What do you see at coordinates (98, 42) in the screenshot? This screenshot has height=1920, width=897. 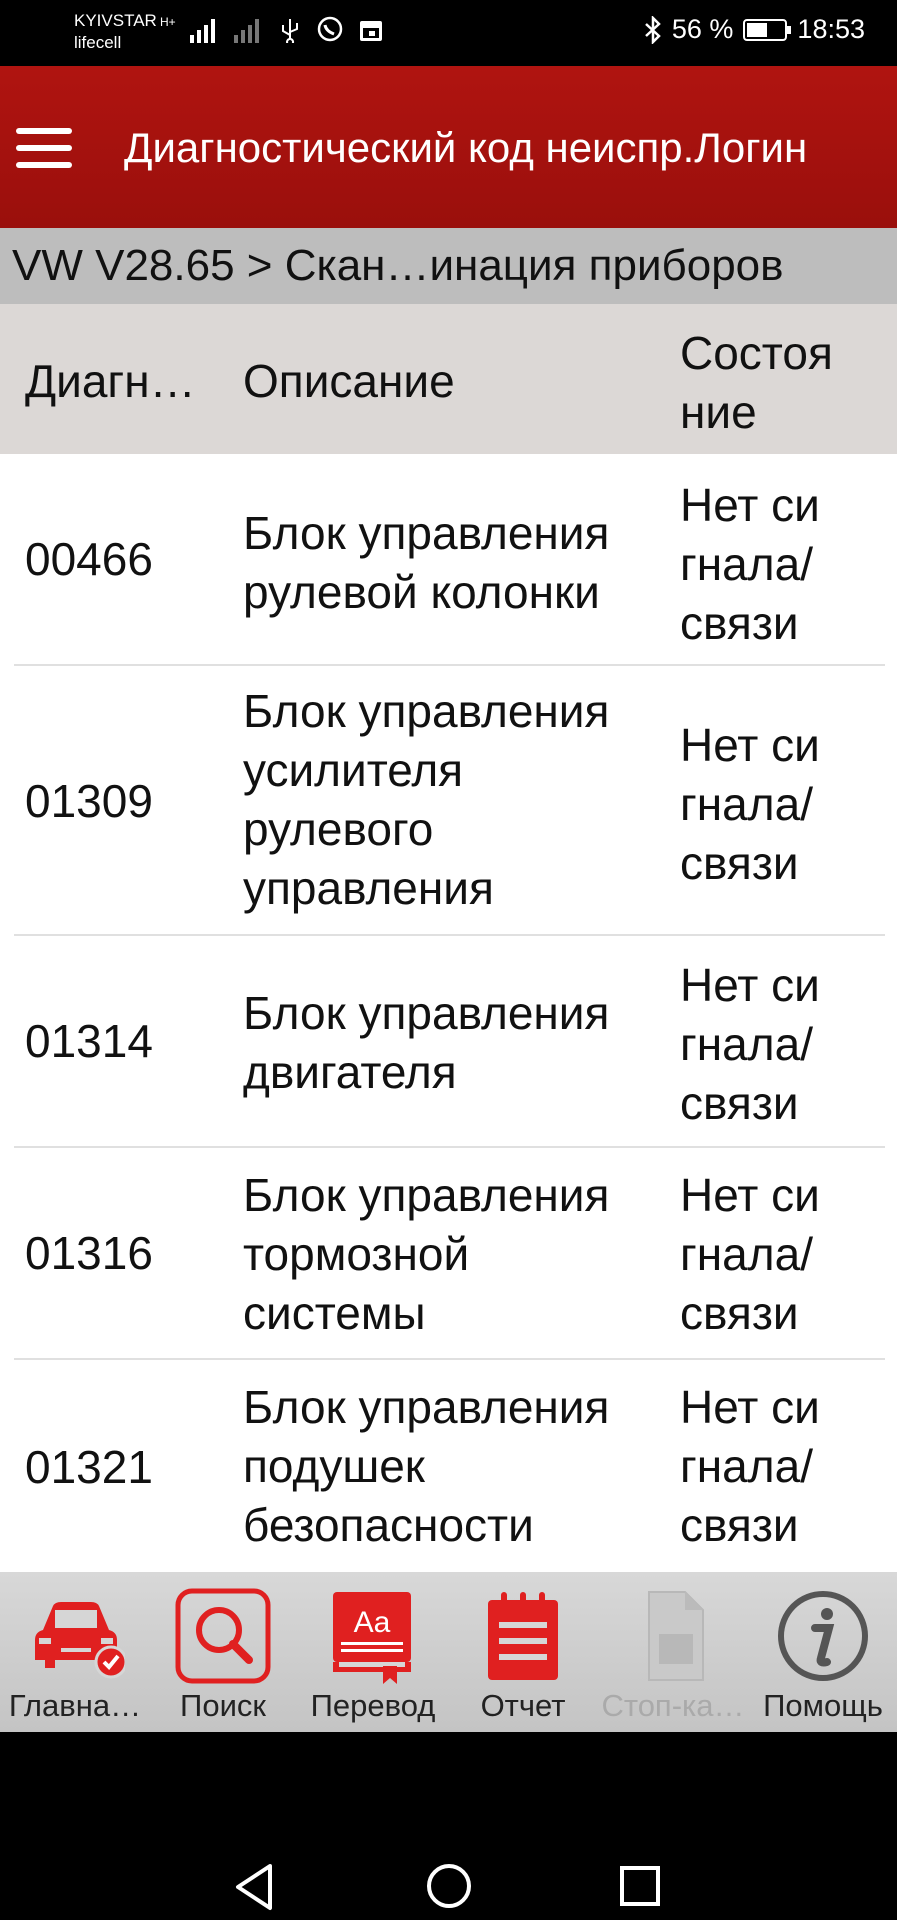 I see `carrier-name-2: lifecell` at bounding box center [98, 42].